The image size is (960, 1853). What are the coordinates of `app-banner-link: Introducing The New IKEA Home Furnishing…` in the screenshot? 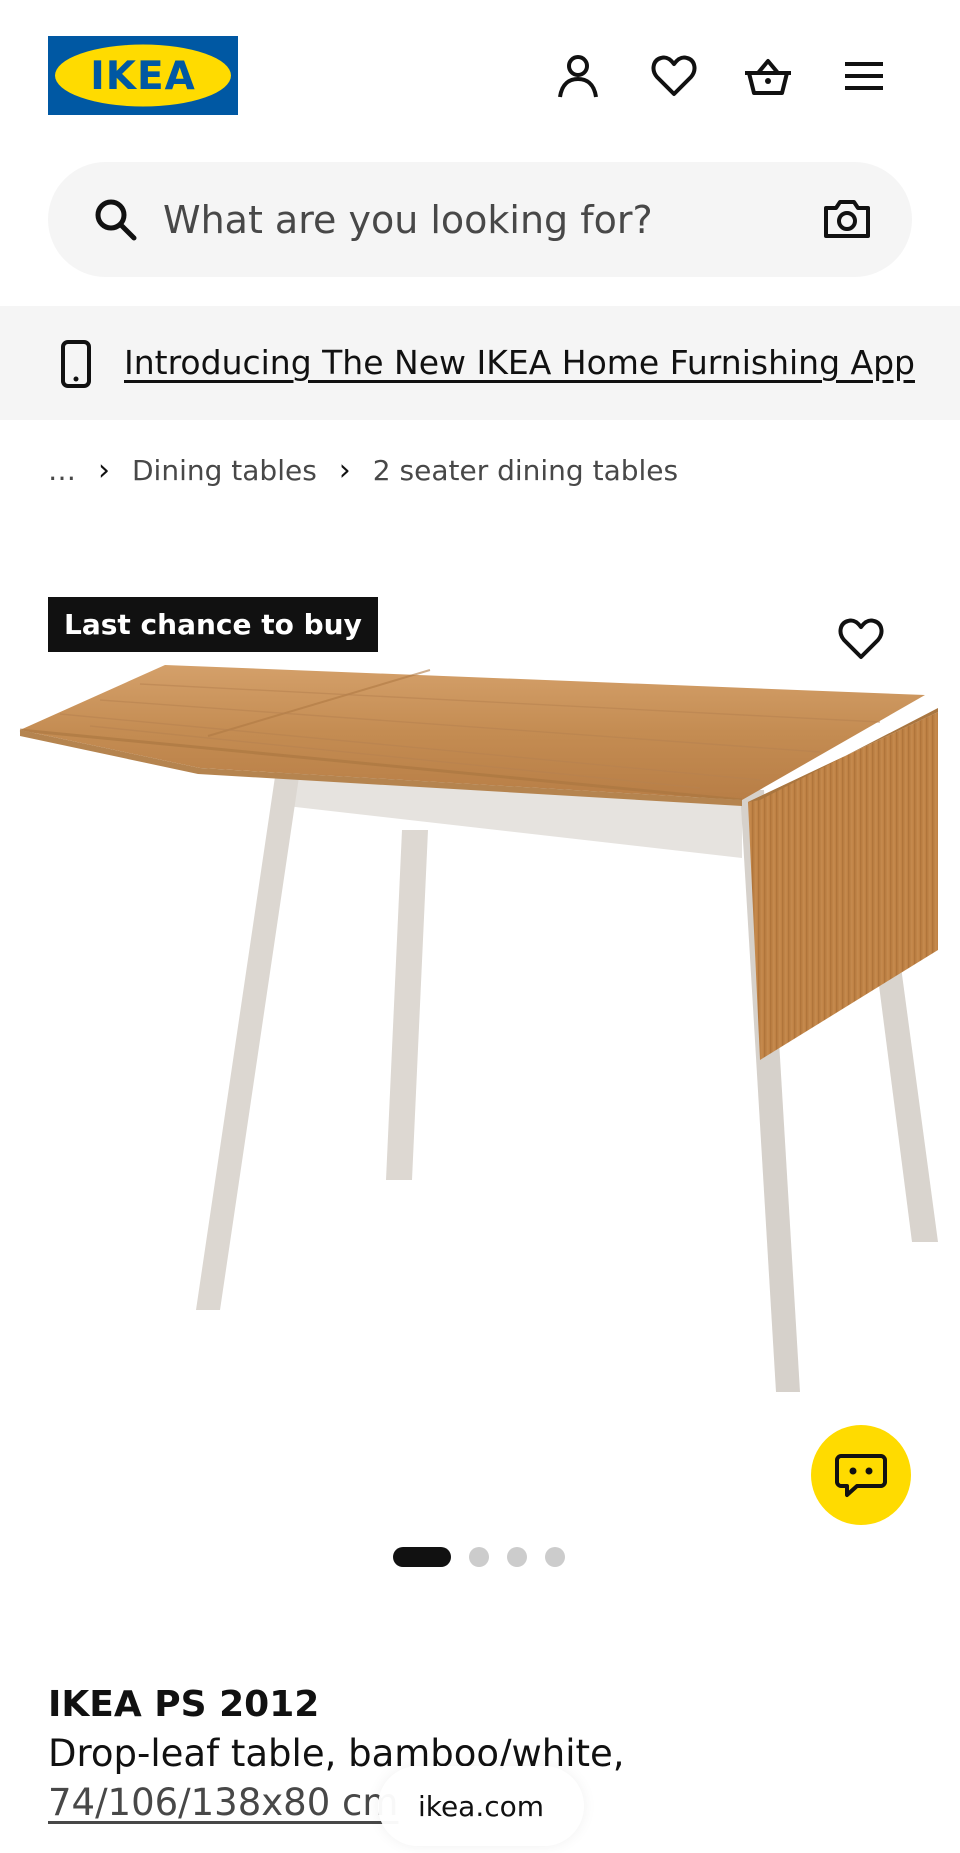 It's located at (519, 363).